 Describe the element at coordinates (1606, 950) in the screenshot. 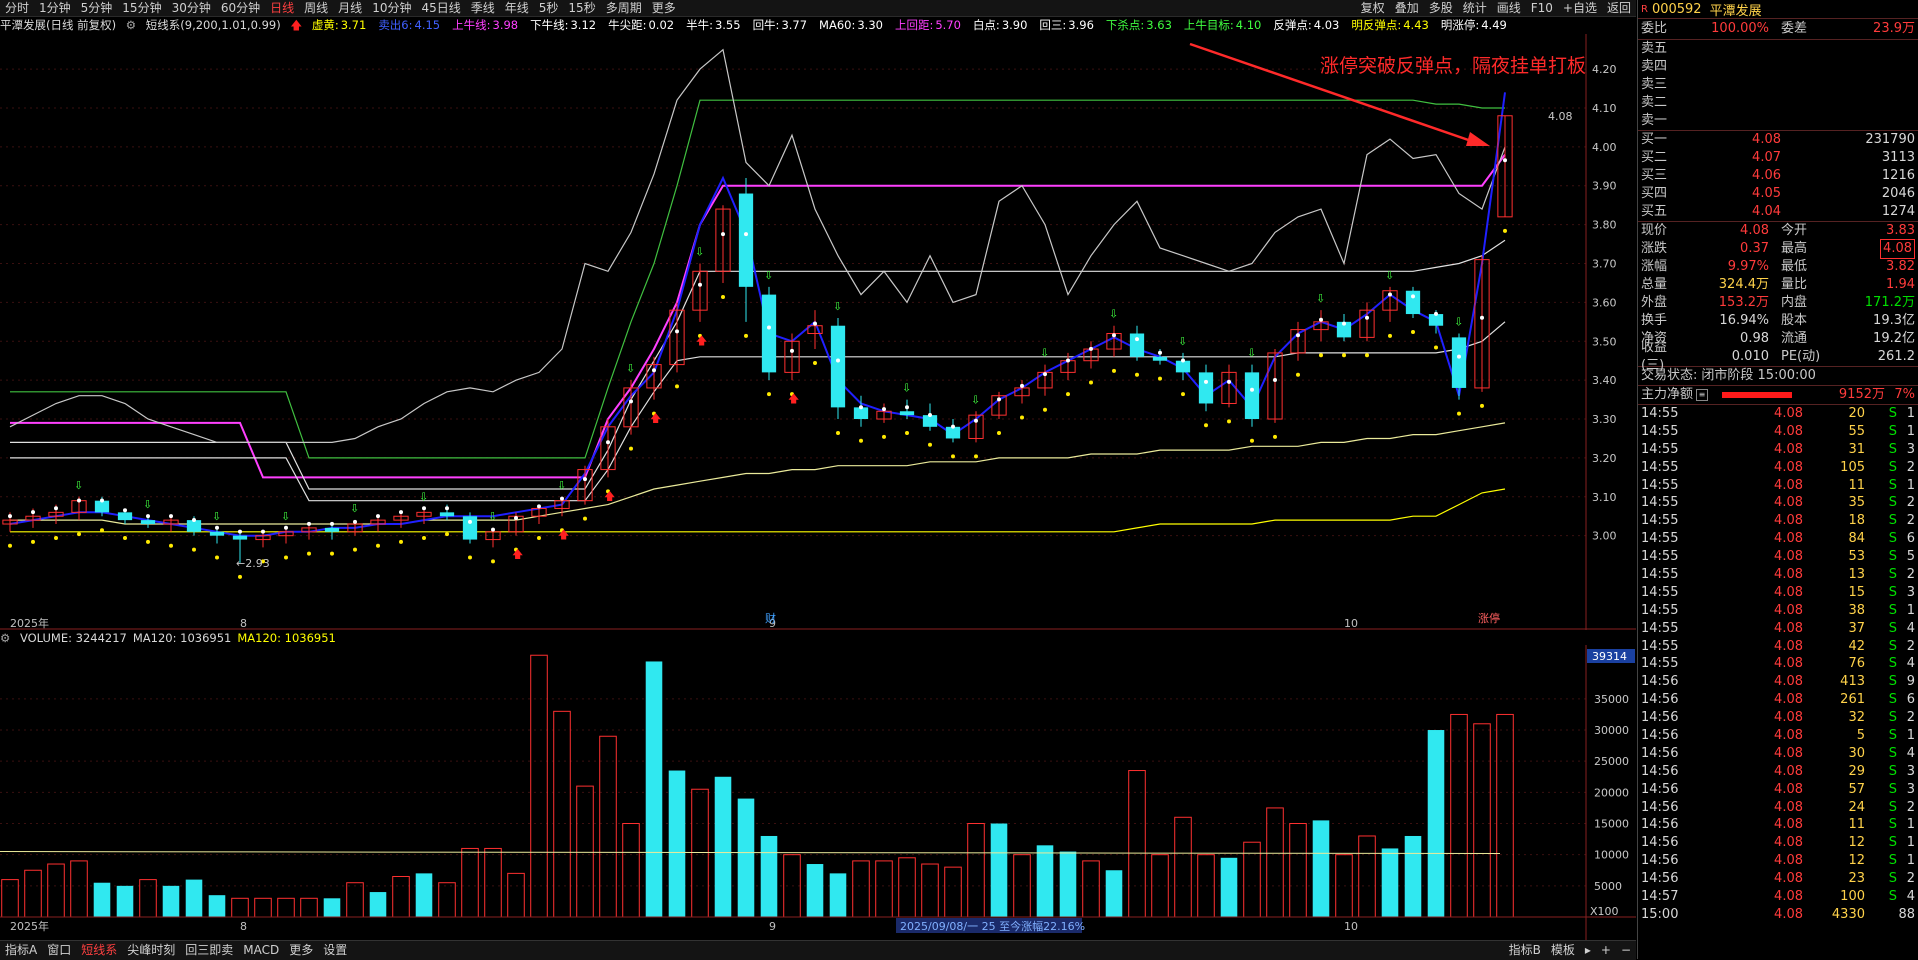

I see `bottombar-action: +` at that location.